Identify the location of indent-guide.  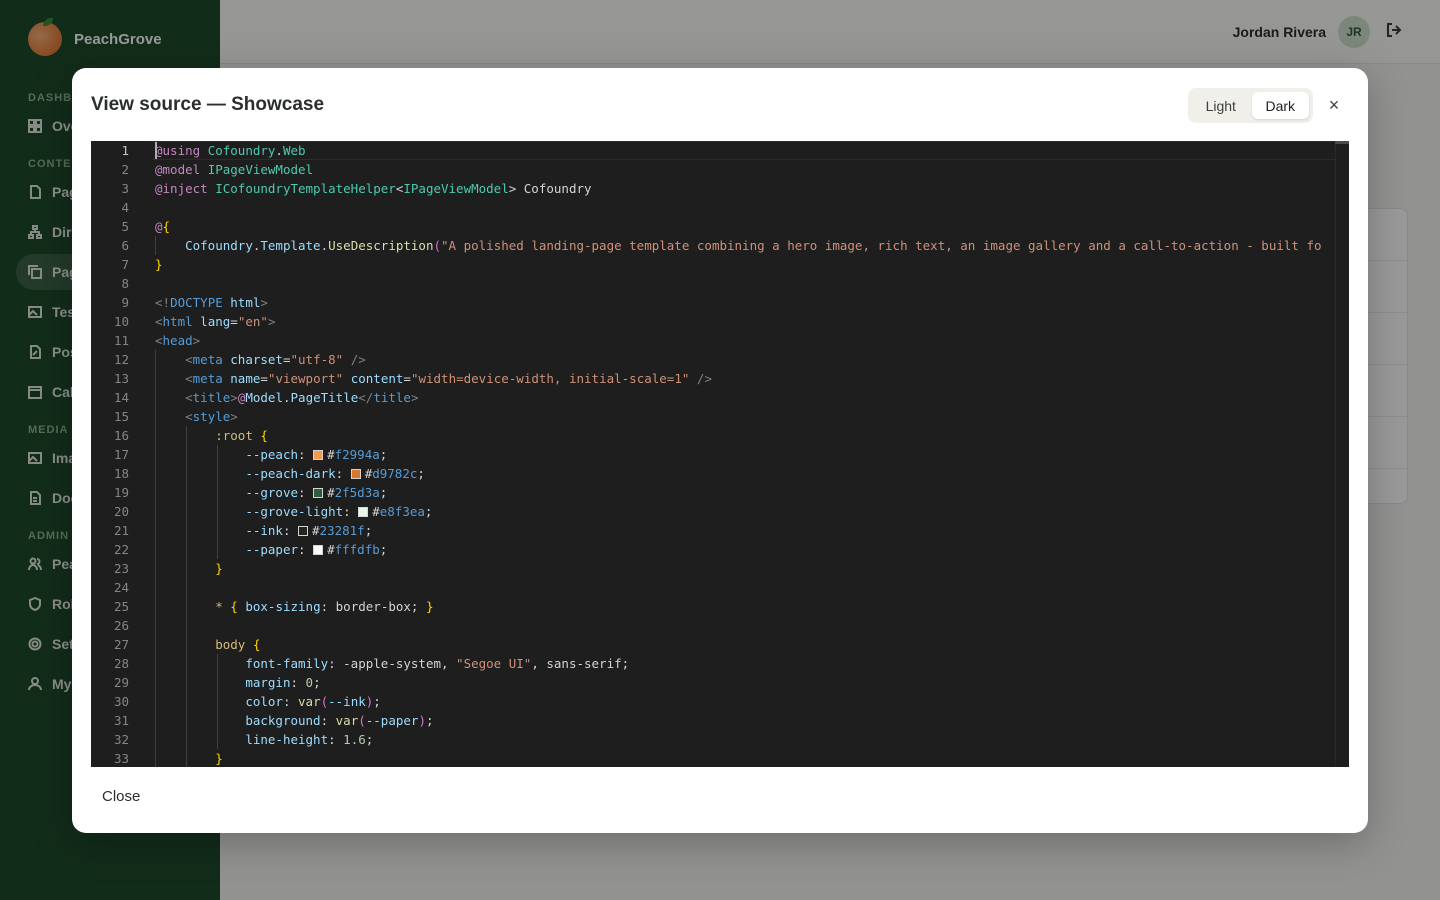
(155, 558).